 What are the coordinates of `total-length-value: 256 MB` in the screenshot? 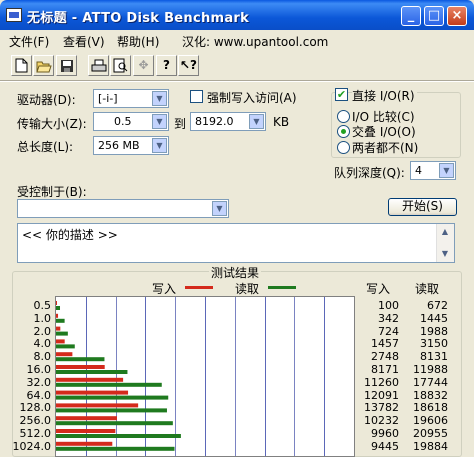 It's located at (119, 145).